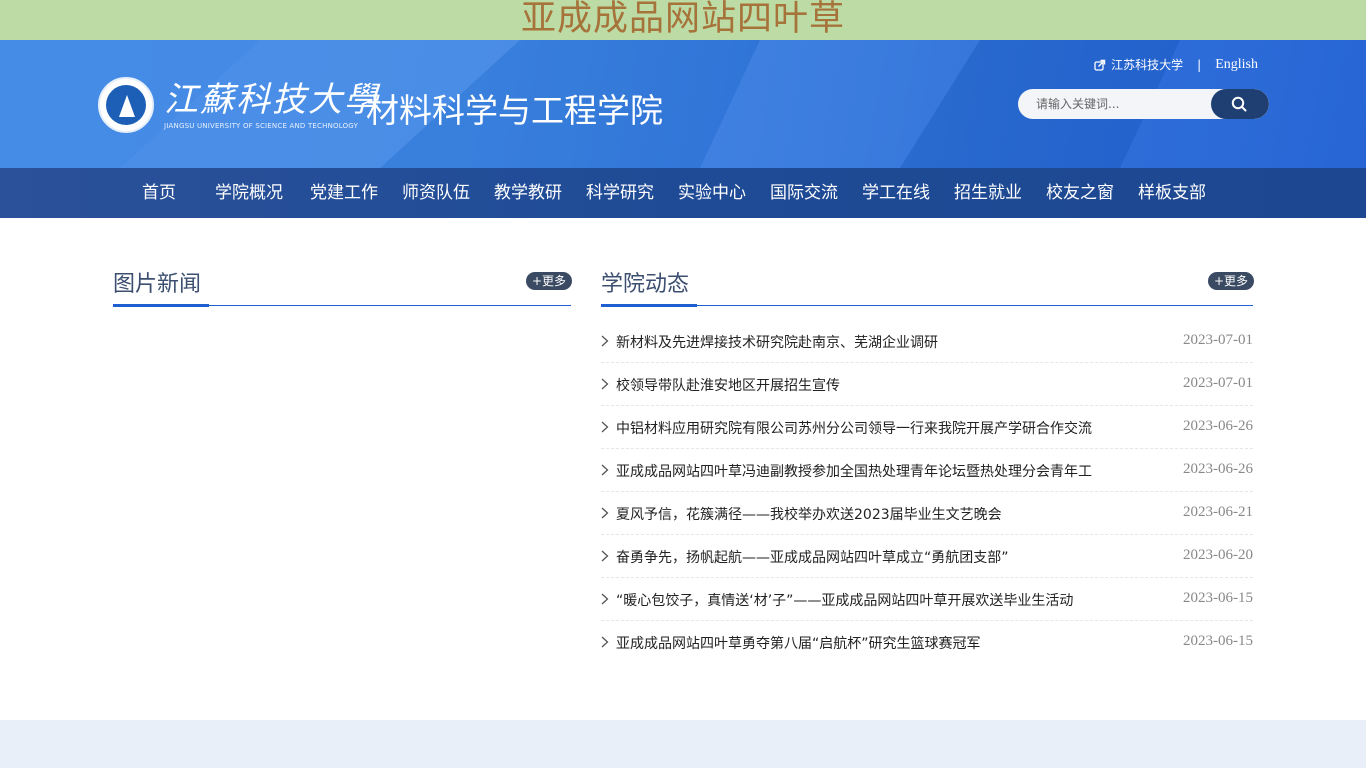 This screenshot has height=768, width=1366. What do you see at coordinates (1100, 65) in the screenshot?
I see `external-link-icon` at bounding box center [1100, 65].